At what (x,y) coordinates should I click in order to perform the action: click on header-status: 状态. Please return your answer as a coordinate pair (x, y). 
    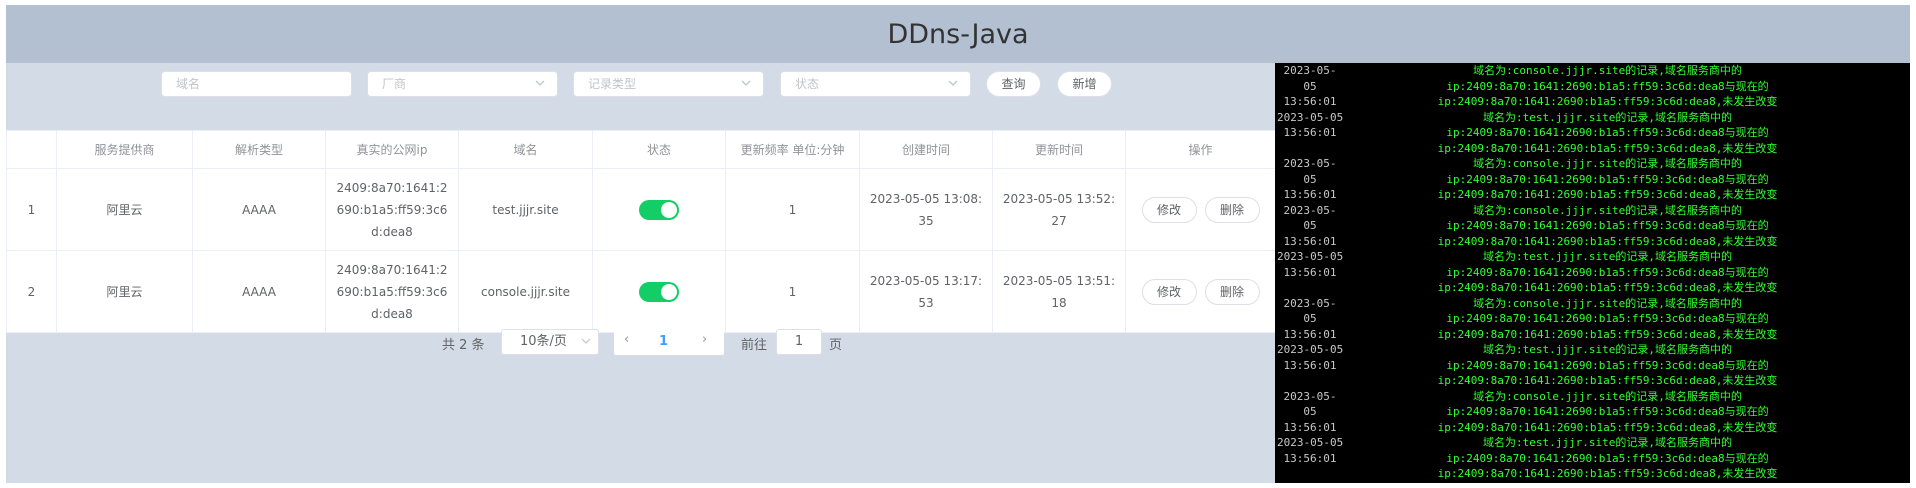
    Looking at the image, I should click on (659, 149).